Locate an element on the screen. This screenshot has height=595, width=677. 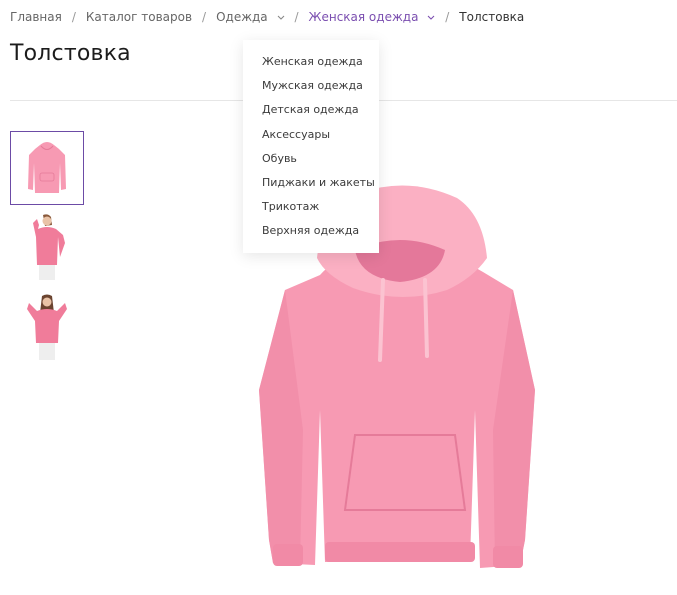
hoodie-thumbnail-image is located at coordinates (47, 167).